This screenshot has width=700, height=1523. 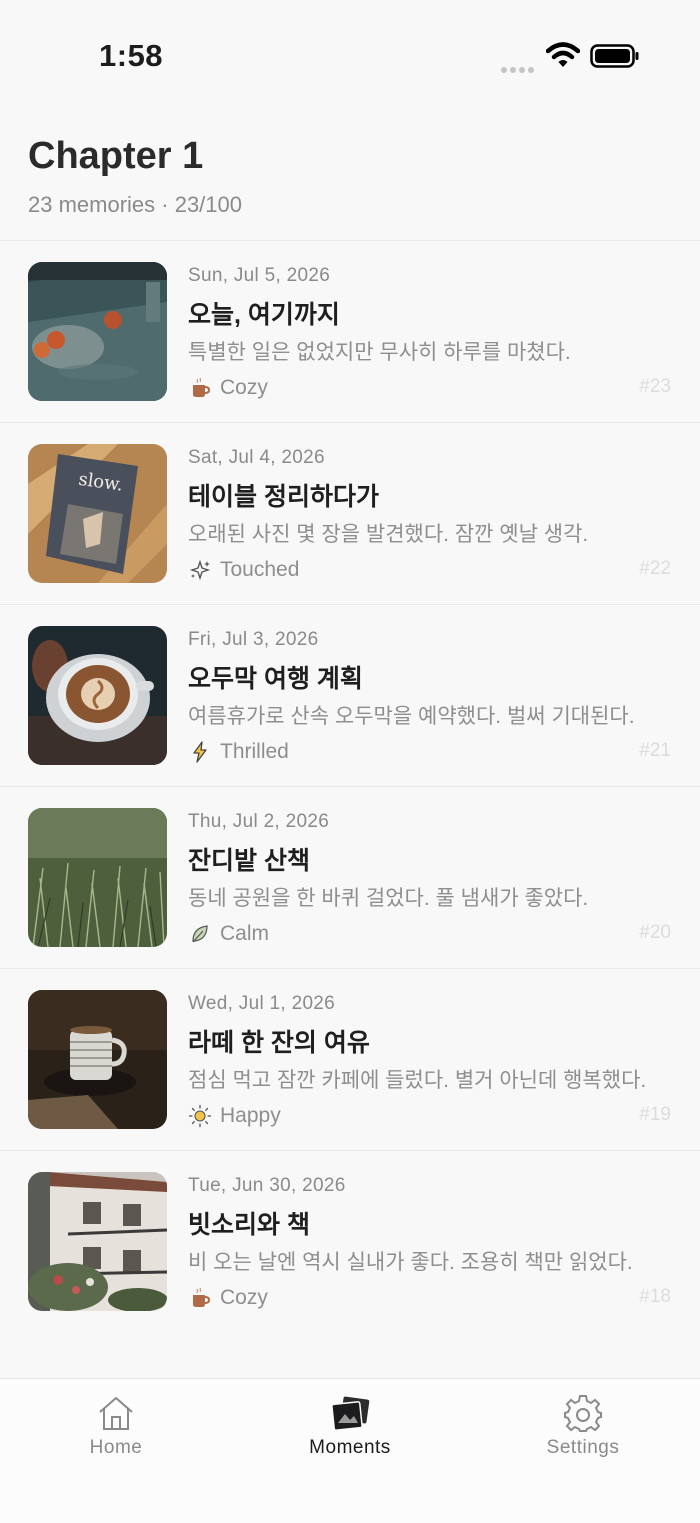 What do you see at coordinates (259, 275) in the screenshot?
I see `entry-date: Sun, Jul 5, 2026` at bounding box center [259, 275].